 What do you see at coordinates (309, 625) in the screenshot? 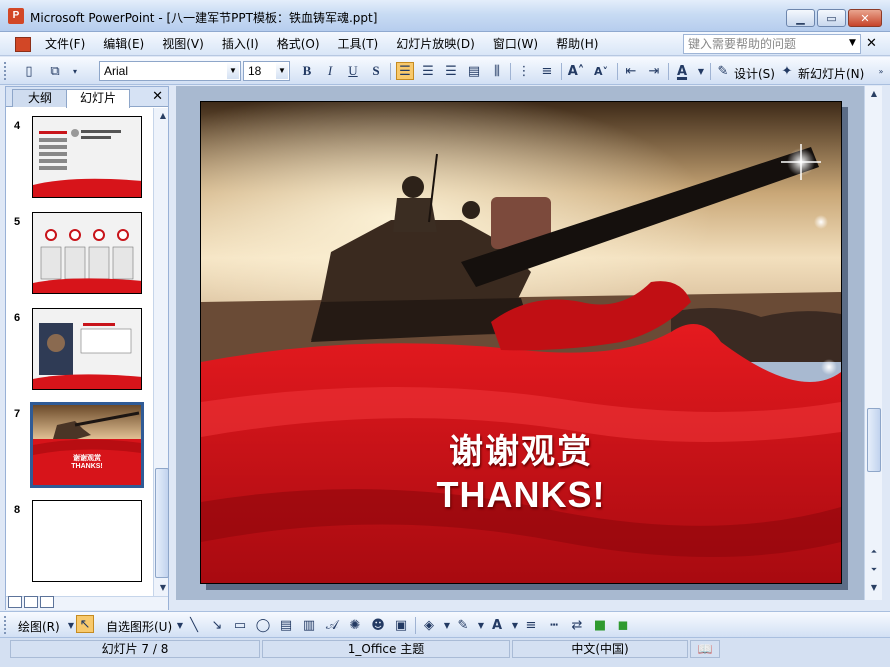
I see `vertical-textbox-icon: ▥` at bounding box center [309, 625].